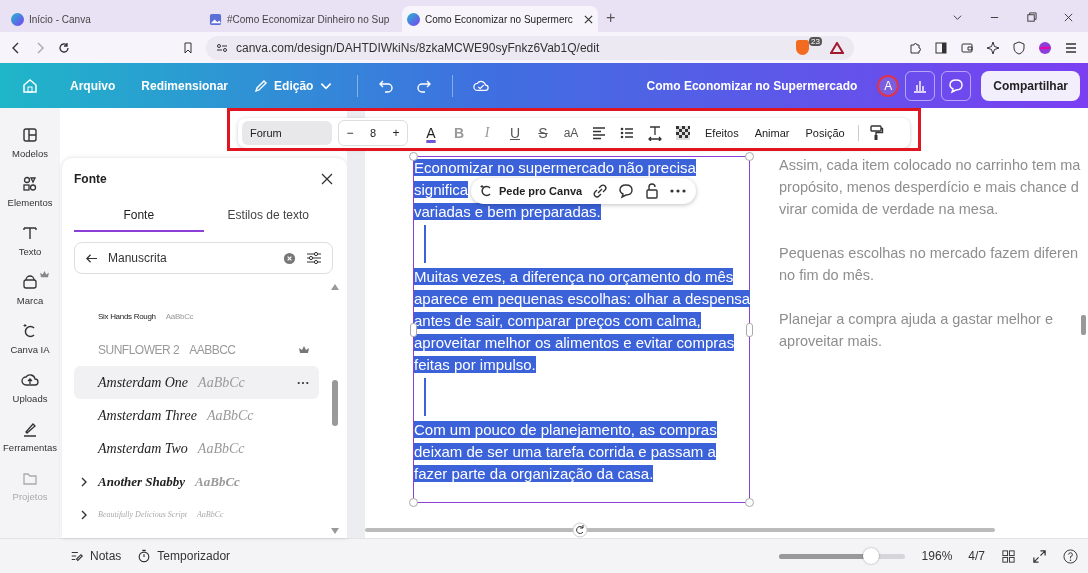 This screenshot has height=573, width=1088. Describe the element at coordinates (917, 319) in the screenshot. I see `body-text: Planejar a compra ajuda a gastar melhor e` at that location.